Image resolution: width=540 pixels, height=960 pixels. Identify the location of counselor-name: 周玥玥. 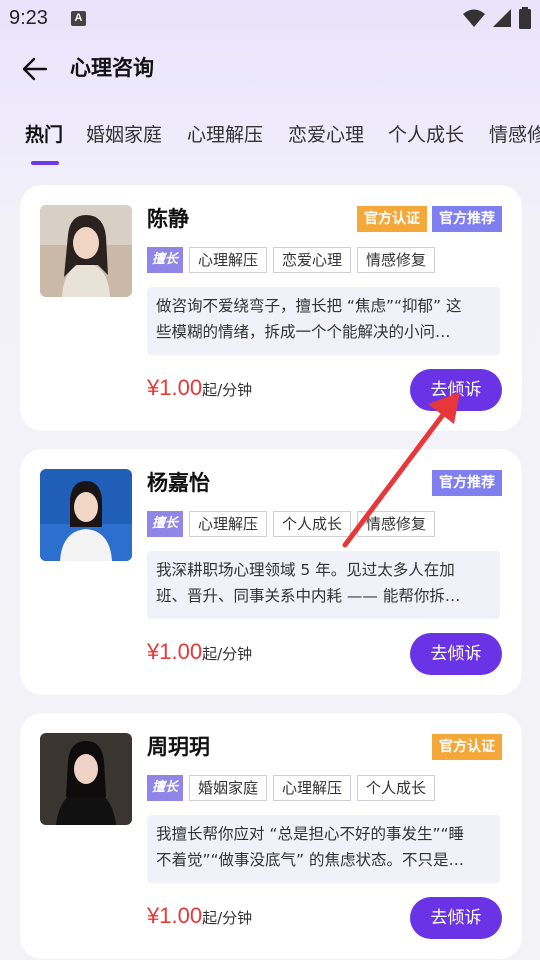
(178, 747).